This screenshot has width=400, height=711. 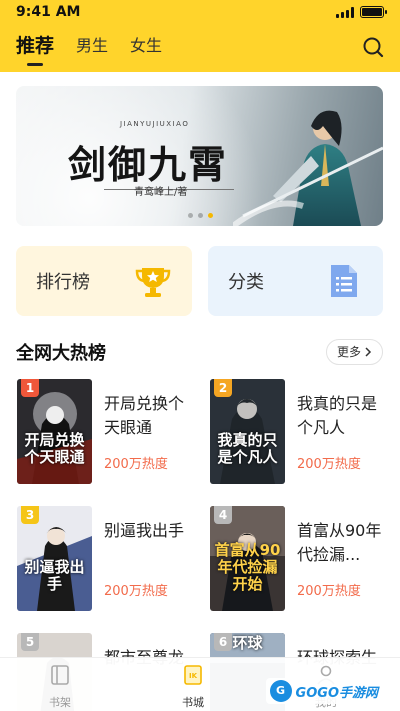 I want to click on banner-dot-active, so click(x=210, y=215).